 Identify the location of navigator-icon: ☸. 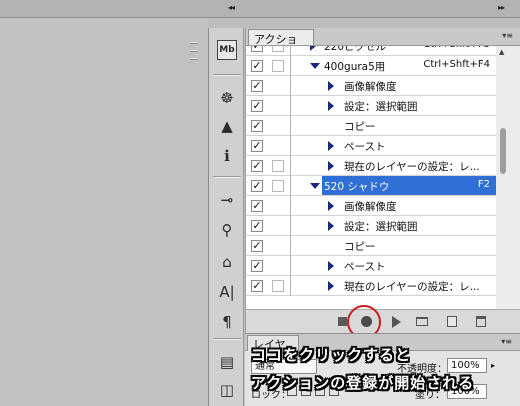
(227, 98).